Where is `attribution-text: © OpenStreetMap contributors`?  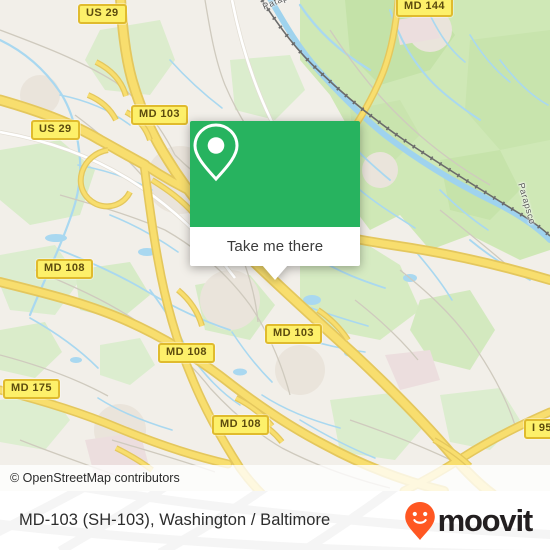
attribution-text: © OpenStreetMap contributors is located at coordinates (95, 478).